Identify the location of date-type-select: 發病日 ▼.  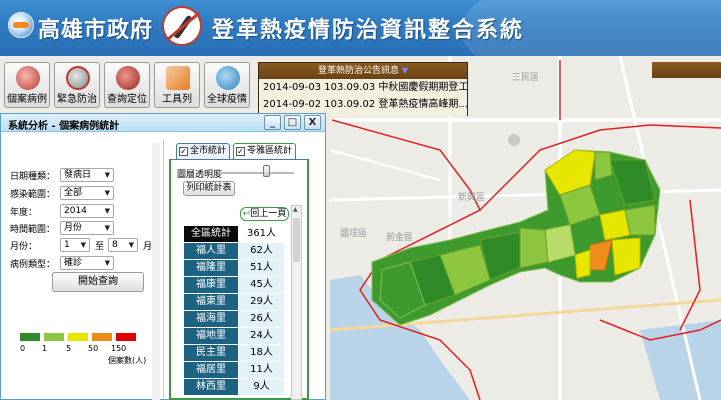
(87, 175).